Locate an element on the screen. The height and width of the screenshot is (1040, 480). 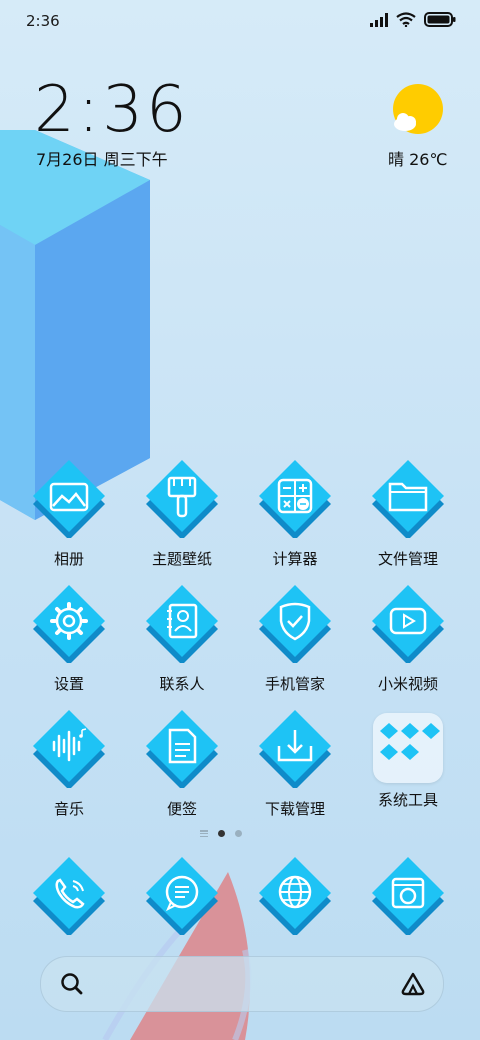
app-video: 小米视频 is located at coordinates (408, 638).